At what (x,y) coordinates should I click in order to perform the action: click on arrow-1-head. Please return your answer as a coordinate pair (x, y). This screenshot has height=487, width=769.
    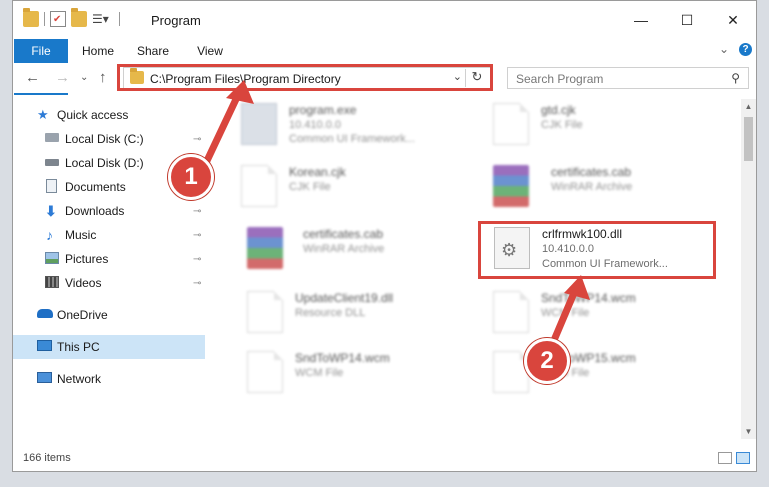
    Looking at the image, I should click on (240, 92).